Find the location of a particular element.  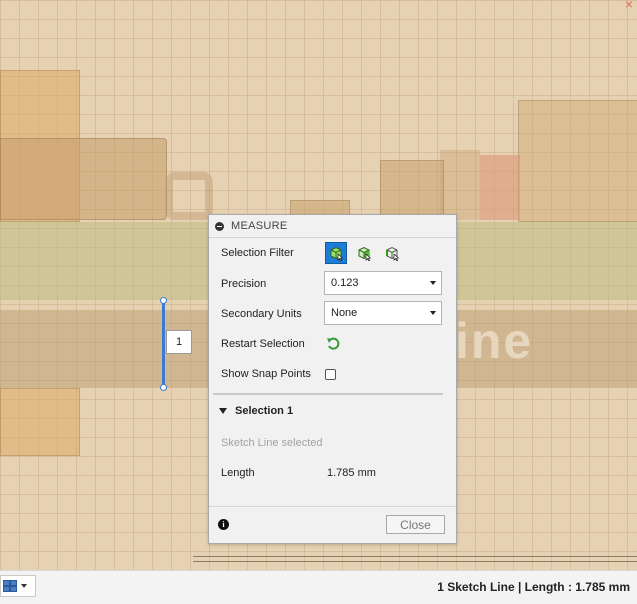

selection-section-header: Selection 1 is located at coordinates (256, 411).